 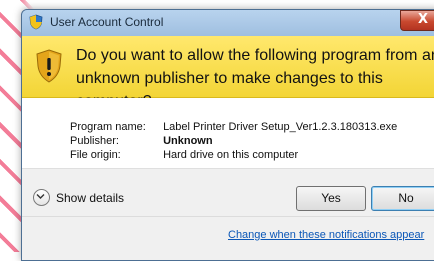 What do you see at coordinates (228, 23) in the screenshot?
I see `title-bar: User Account Control X` at bounding box center [228, 23].